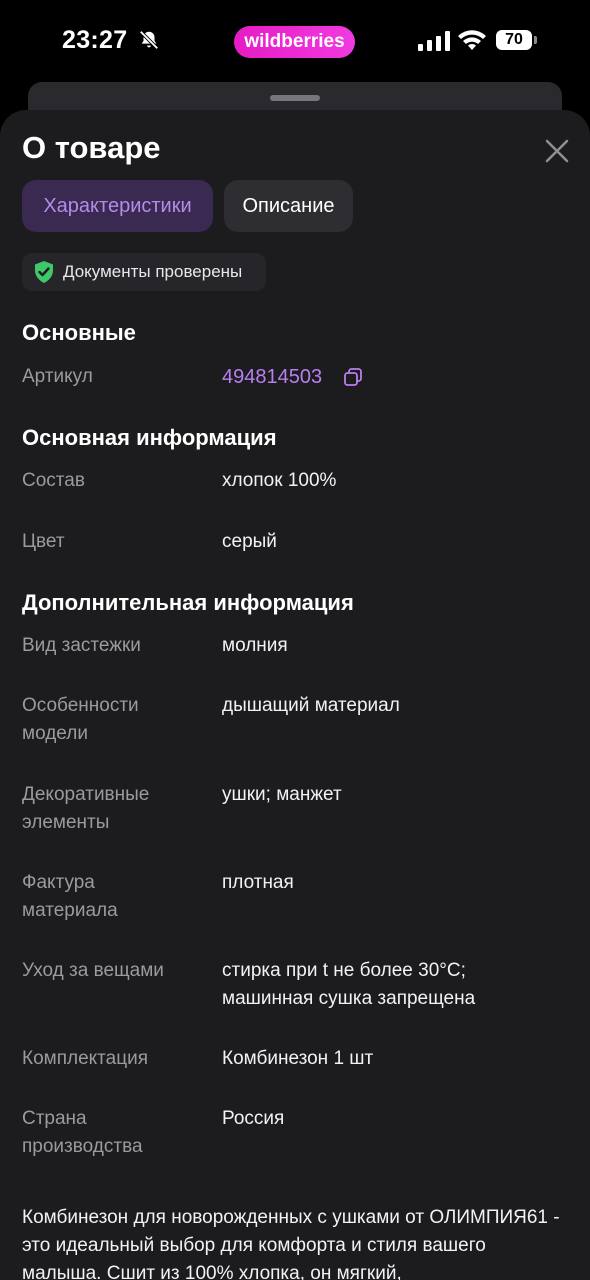 The height and width of the screenshot is (1280, 590). Describe the element at coordinates (81, 645) in the screenshot. I see `spec-label: Вид застежки` at that location.